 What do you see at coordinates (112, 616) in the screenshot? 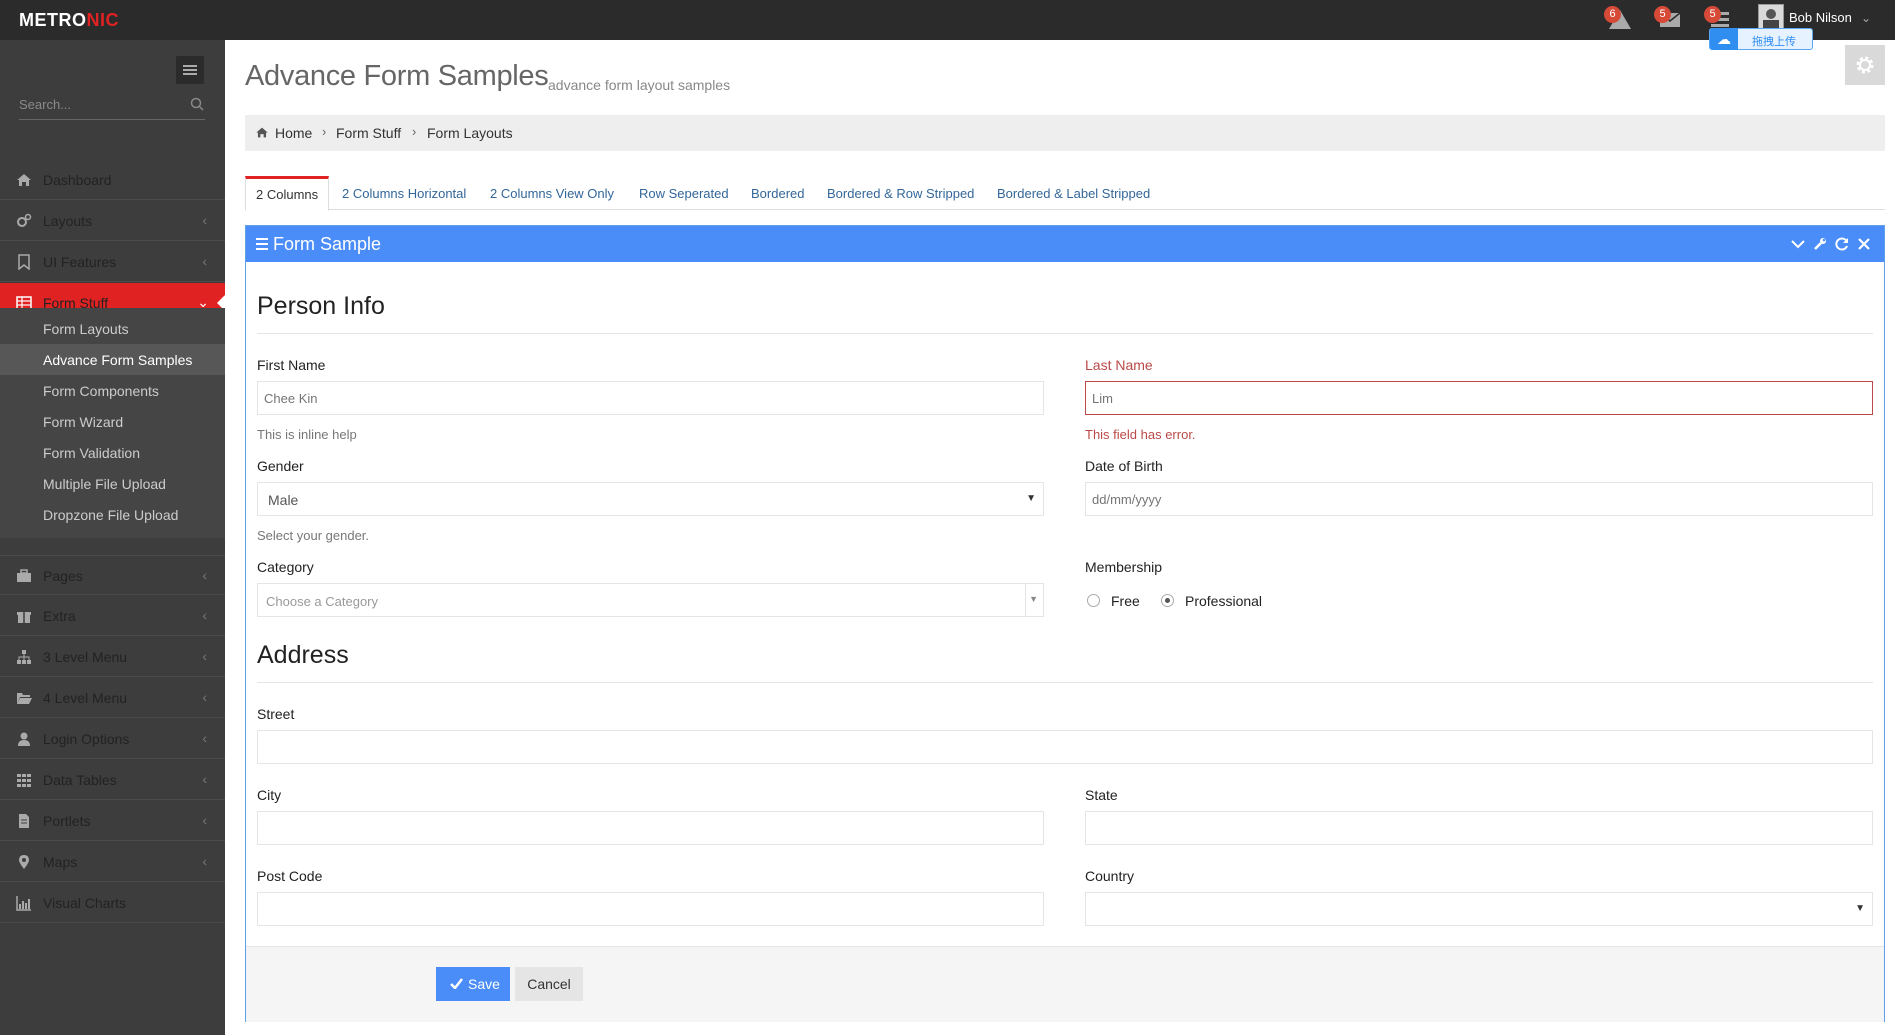
I see `sidebar-item-extra: Extra ‹` at bounding box center [112, 616].